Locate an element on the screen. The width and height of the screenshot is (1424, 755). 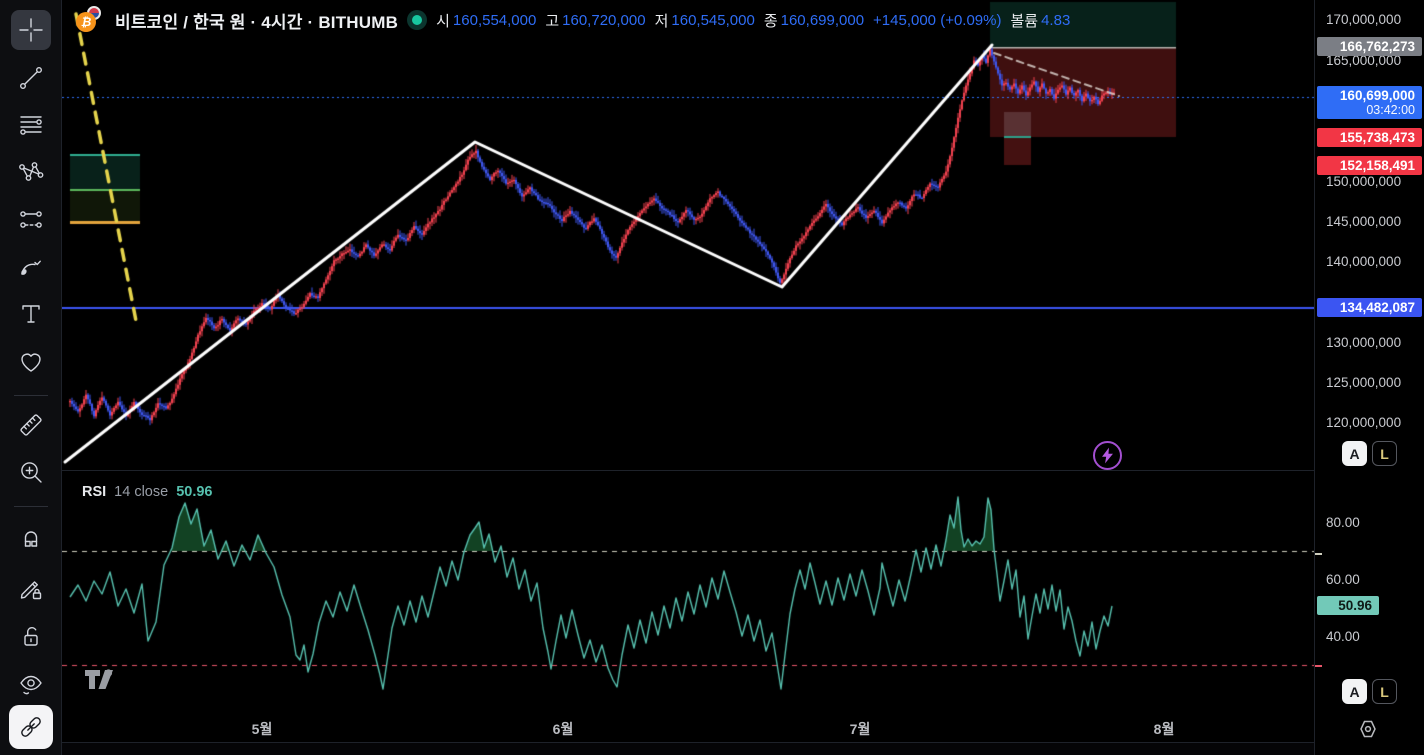
price-badge: 50.96 is located at coordinates (1348, 605).